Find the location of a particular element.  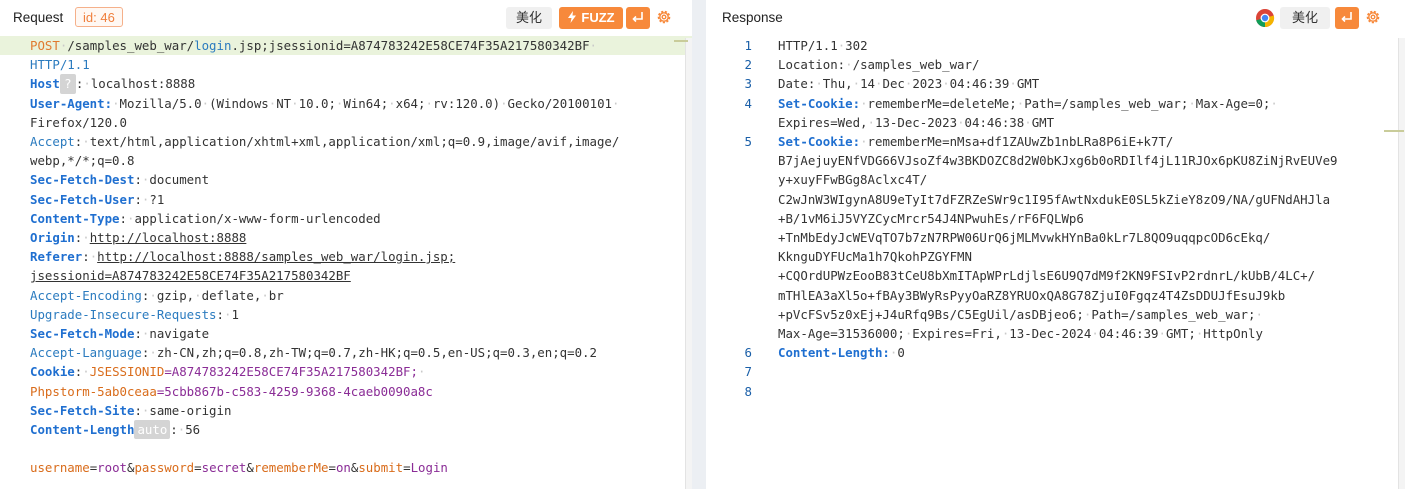

line-number: 1 is located at coordinates (748, 45).